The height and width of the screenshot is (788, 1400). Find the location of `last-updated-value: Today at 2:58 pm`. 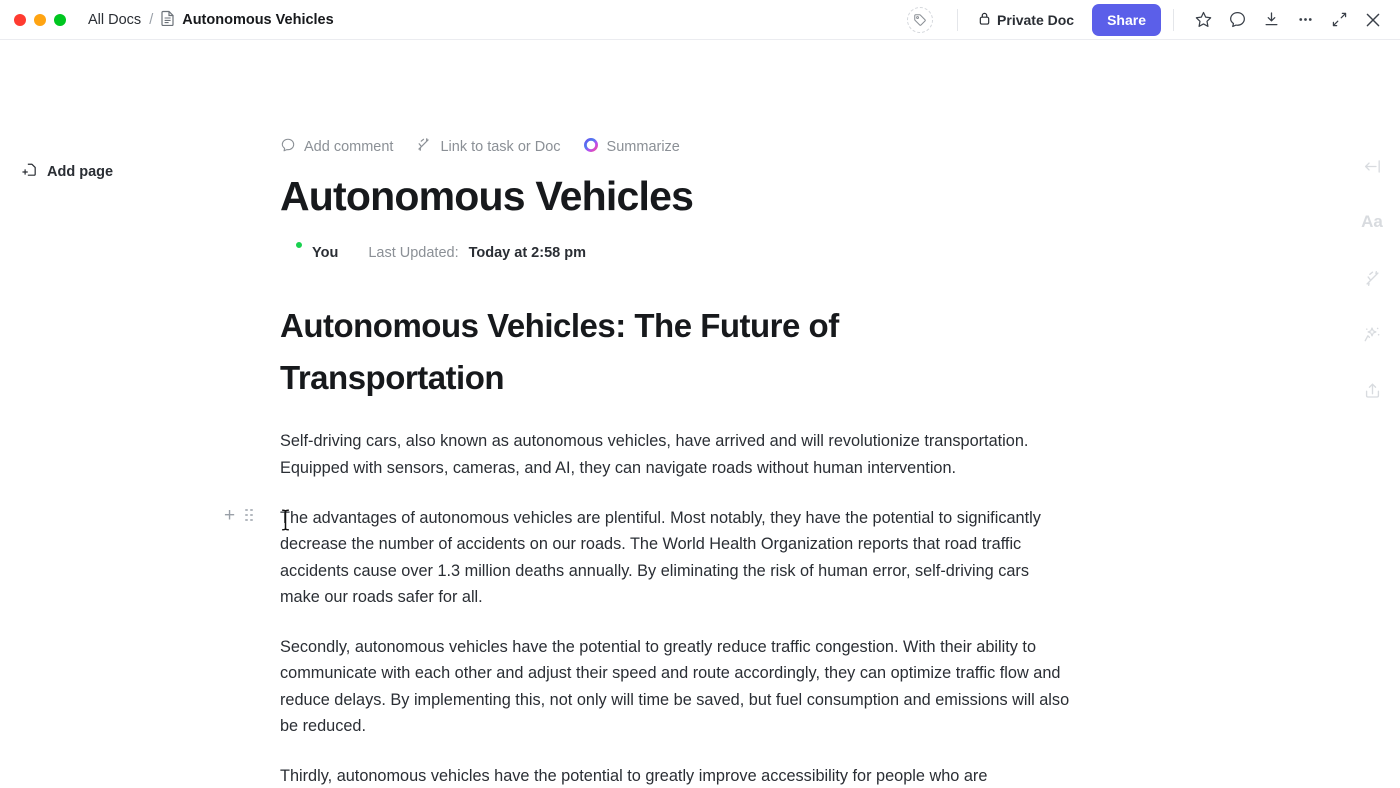

last-updated-value: Today at 2:58 pm is located at coordinates (527, 253).